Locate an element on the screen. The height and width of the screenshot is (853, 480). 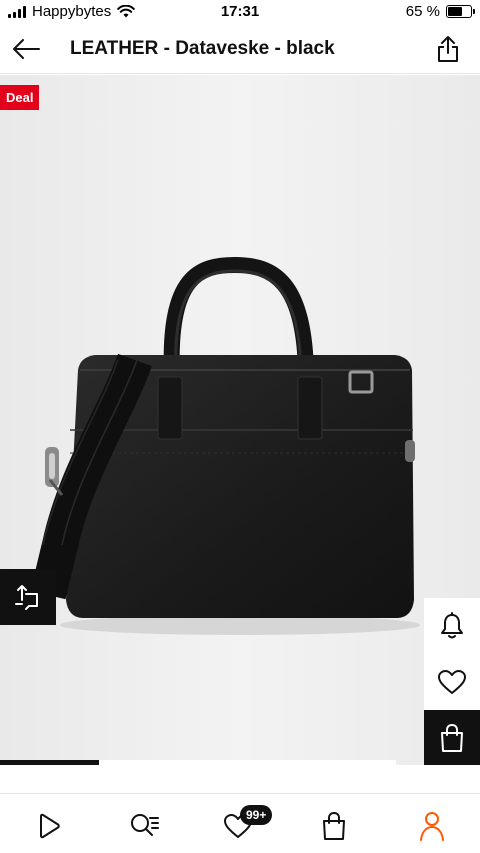
nav-item-search is located at coordinates (144, 826).